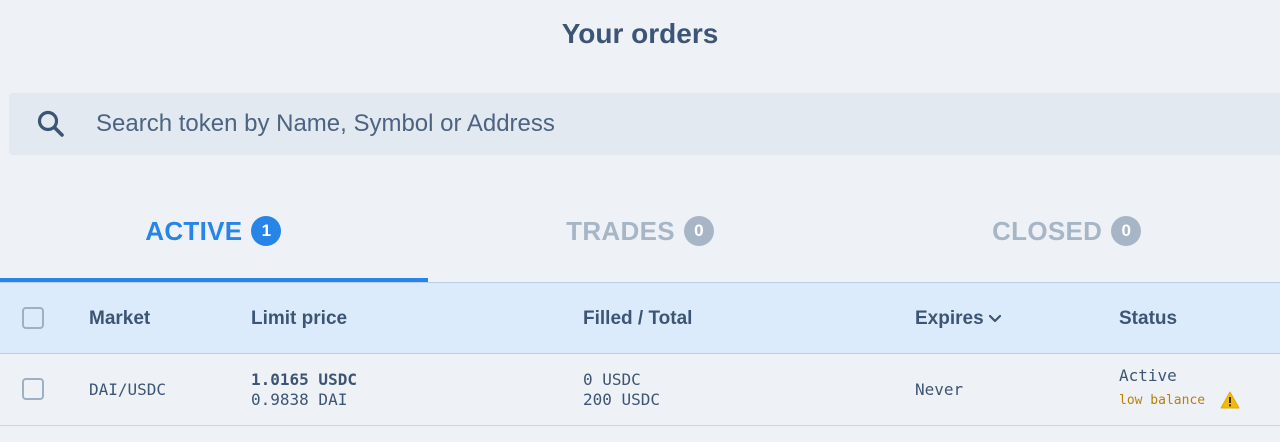 The width and height of the screenshot is (1280, 442). What do you see at coordinates (194, 230) in the screenshot?
I see `tab-label: ACTIVE` at bounding box center [194, 230].